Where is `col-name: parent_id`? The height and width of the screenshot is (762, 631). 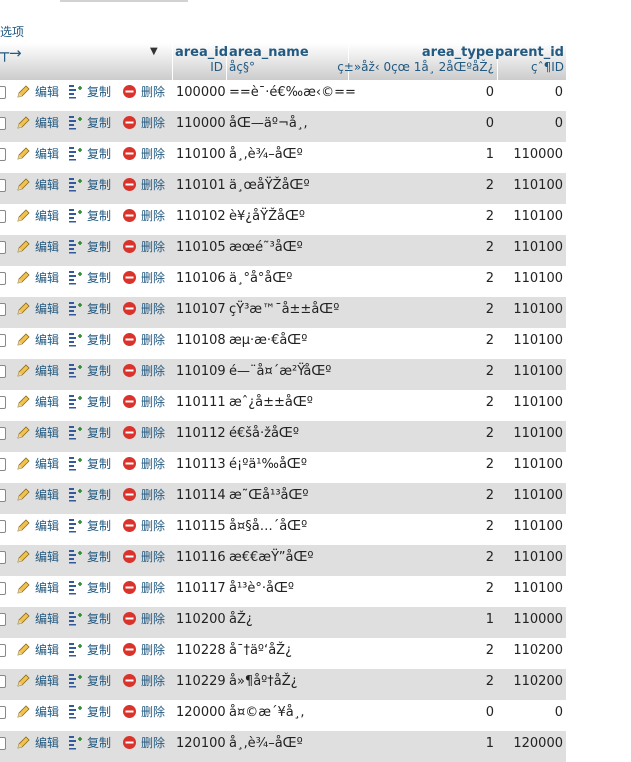
col-name: parent_id is located at coordinates (529, 52).